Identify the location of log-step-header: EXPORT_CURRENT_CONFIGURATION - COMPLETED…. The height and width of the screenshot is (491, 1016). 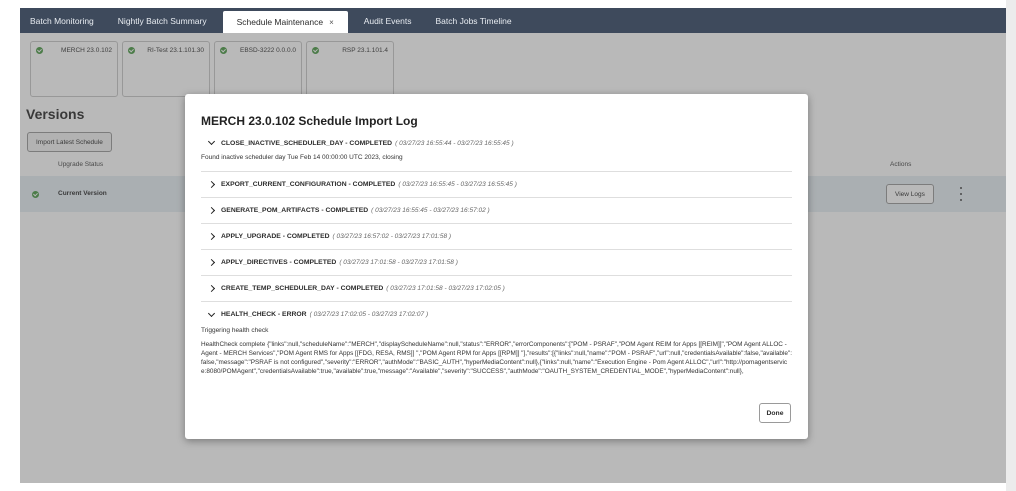
(496, 184).